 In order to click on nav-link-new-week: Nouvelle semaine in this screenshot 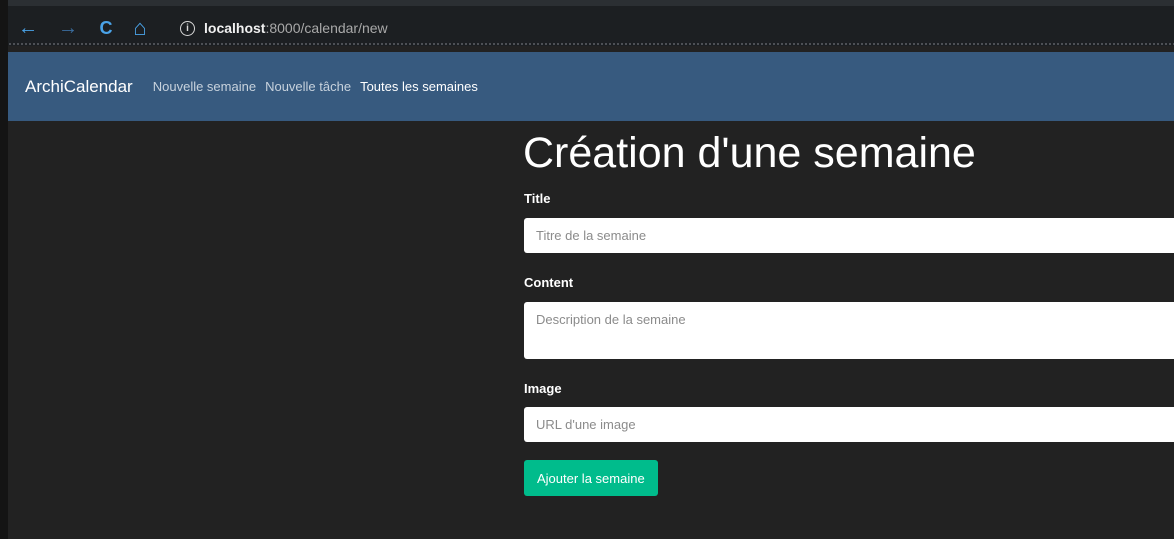, I will do `click(204, 86)`.